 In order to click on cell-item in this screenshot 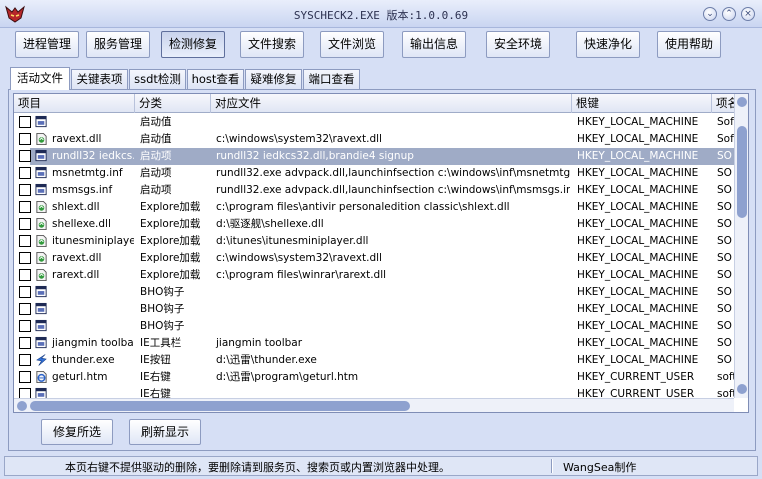, I will do `click(92, 326)`.